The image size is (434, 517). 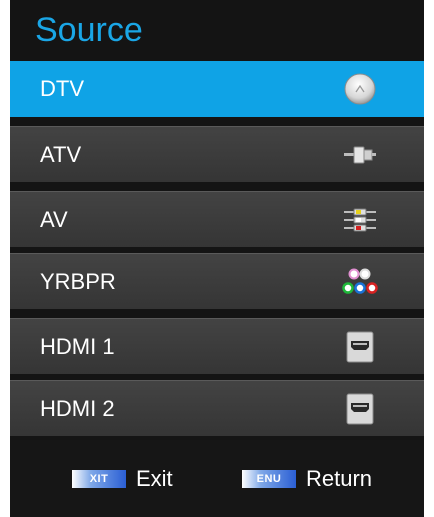 I want to click on menu-header: Source, so click(x=217, y=30).